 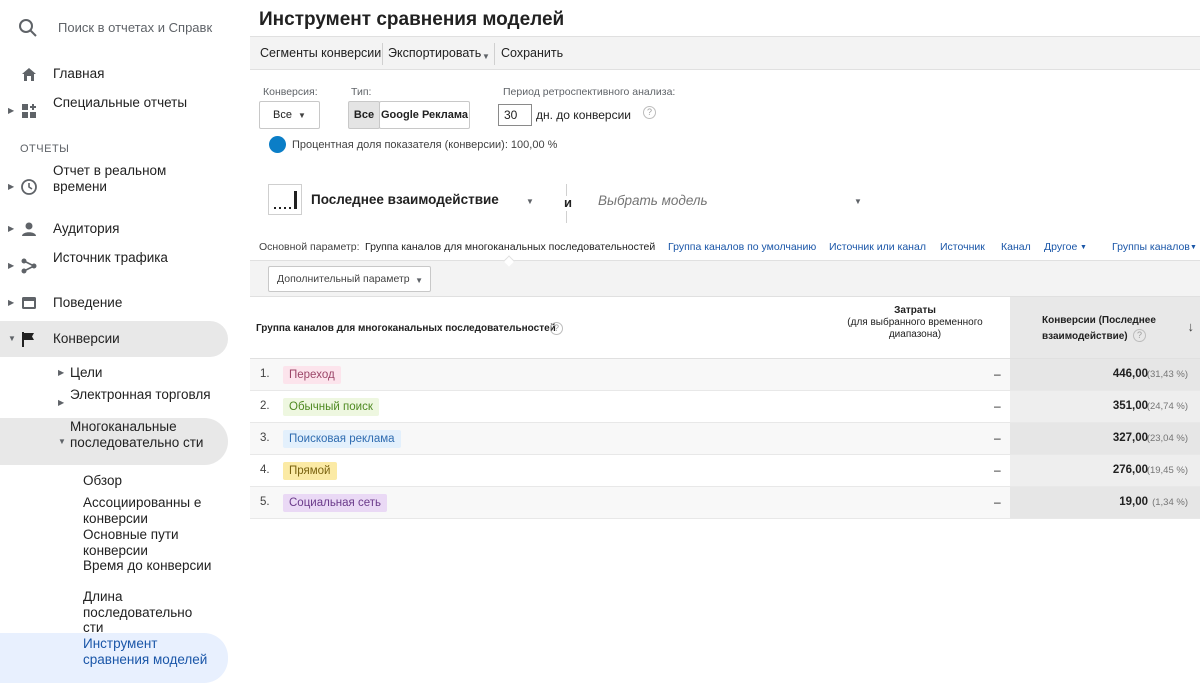 What do you see at coordinates (583, 115) in the screenshot?
I see `lookback-suffix: дн. до конверсии` at bounding box center [583, 115].